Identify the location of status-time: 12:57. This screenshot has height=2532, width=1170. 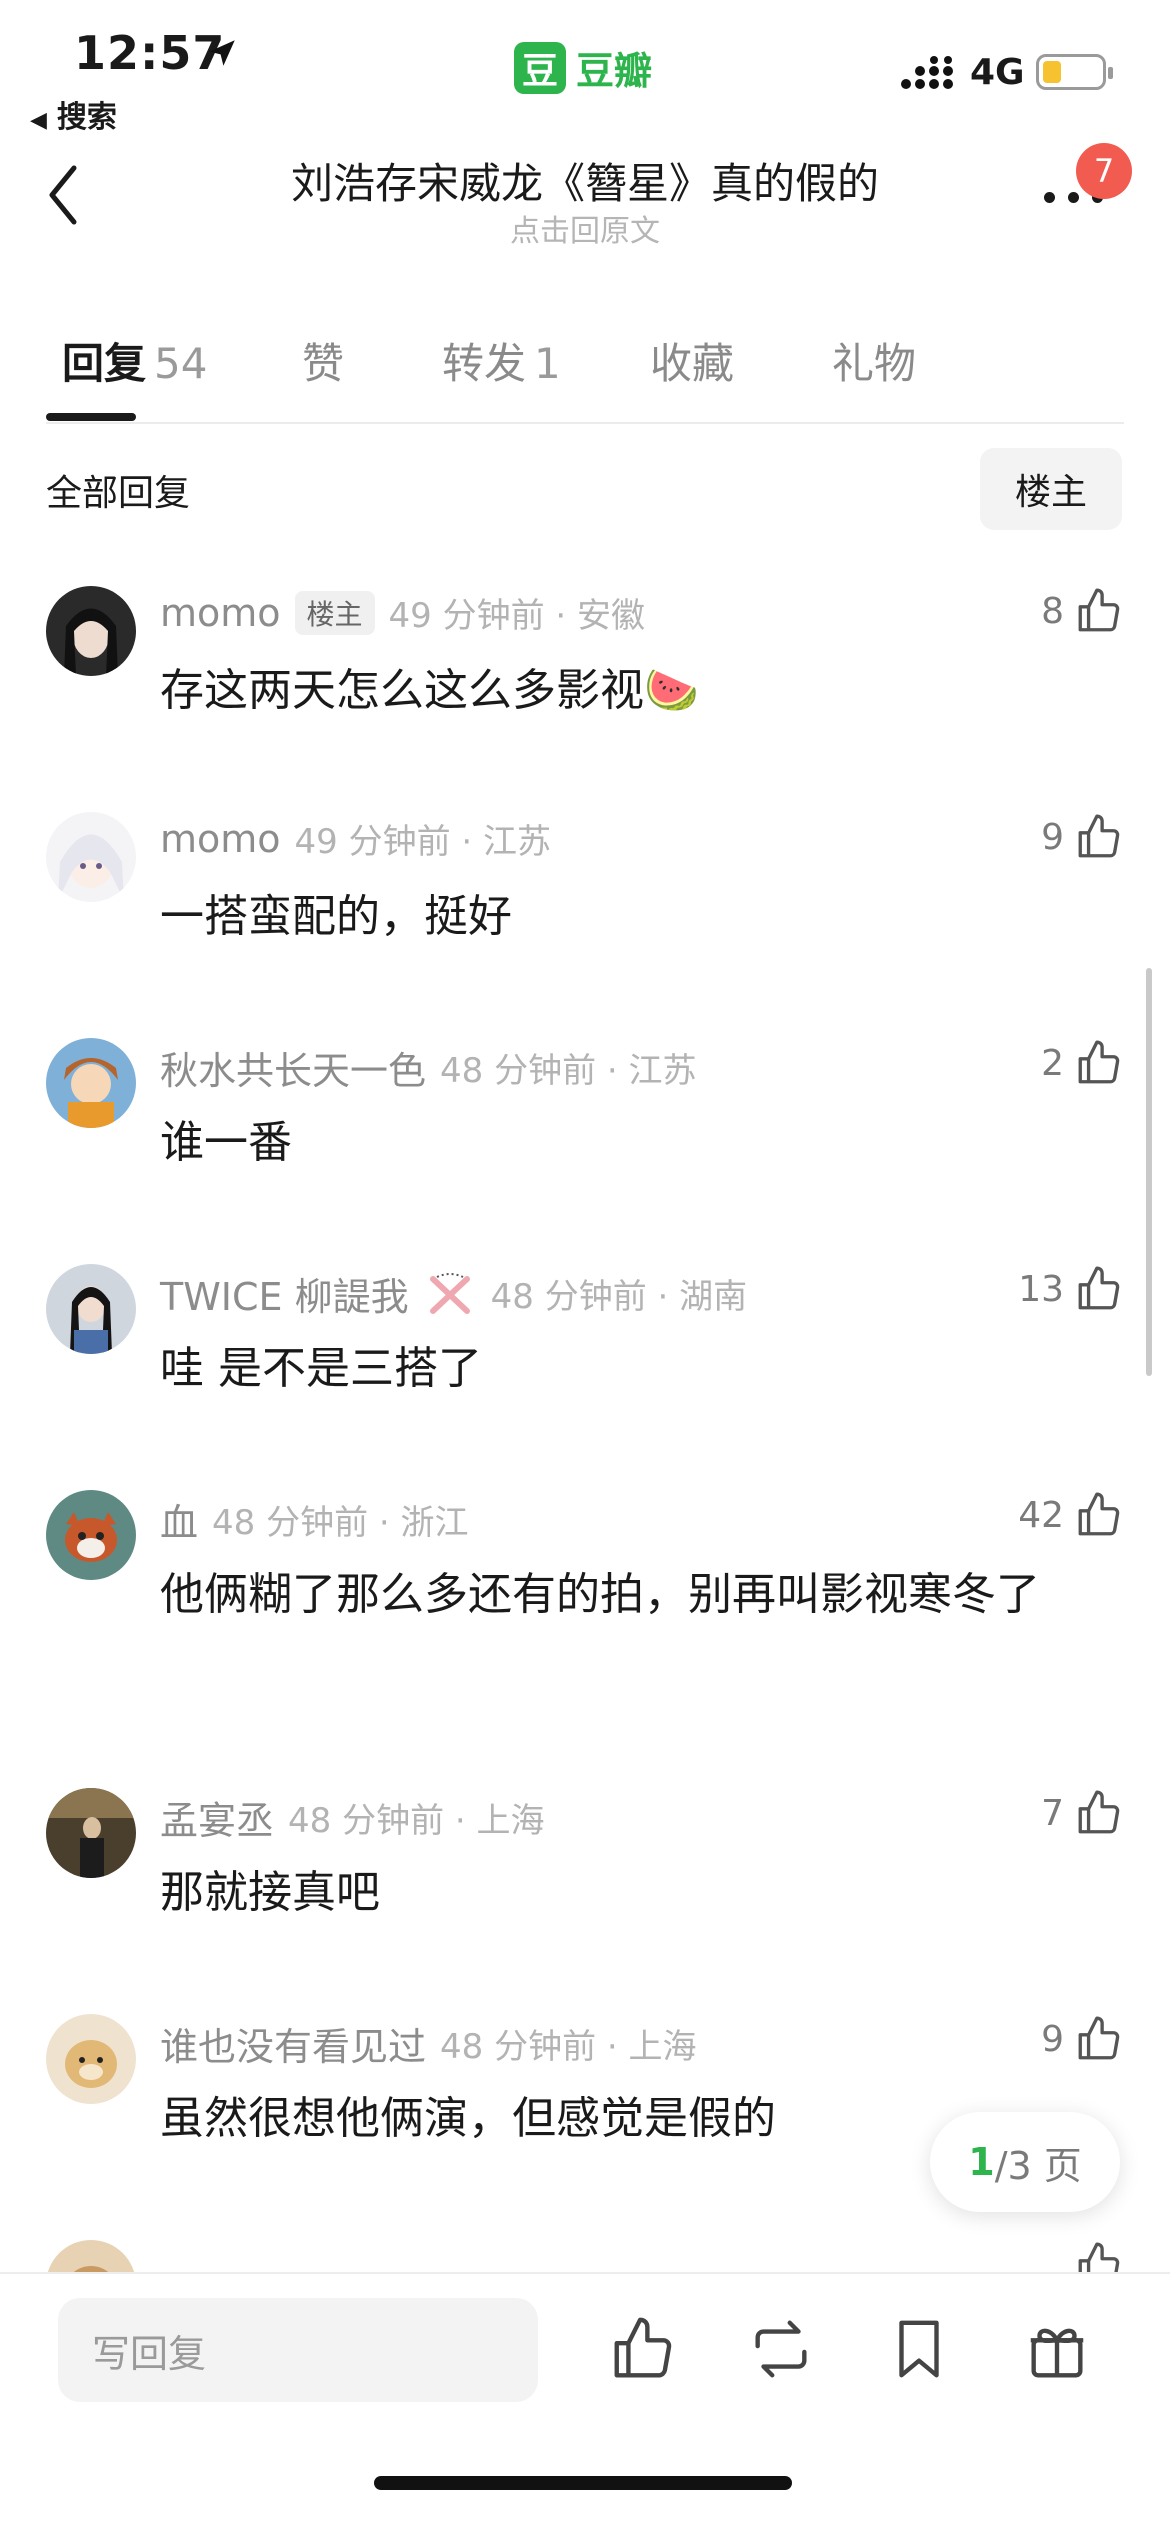
(150, 53).